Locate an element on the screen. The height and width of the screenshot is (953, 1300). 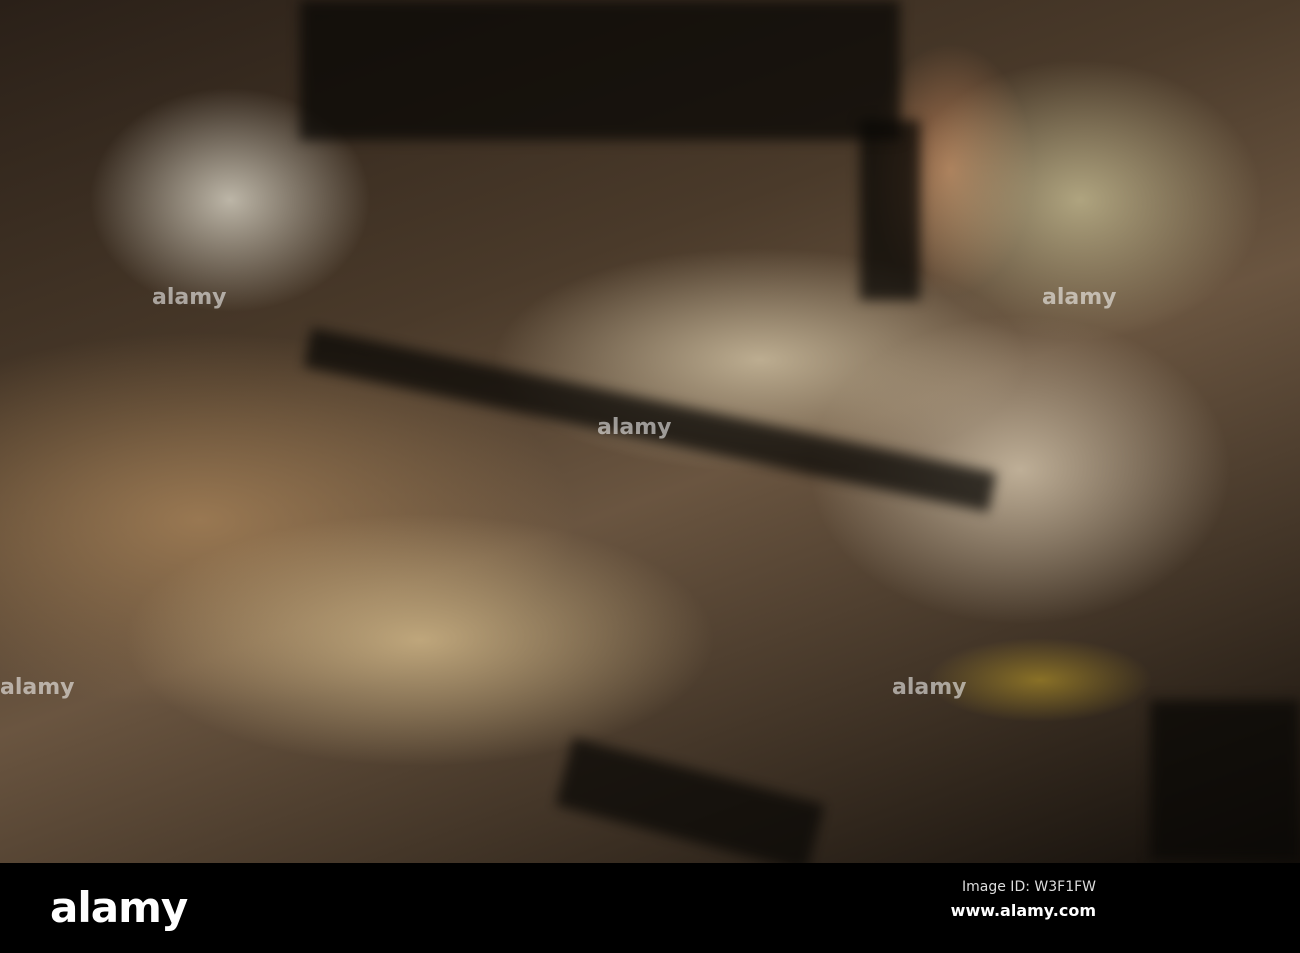
rock-crevice-shadow is located at coordinates (690, 800).